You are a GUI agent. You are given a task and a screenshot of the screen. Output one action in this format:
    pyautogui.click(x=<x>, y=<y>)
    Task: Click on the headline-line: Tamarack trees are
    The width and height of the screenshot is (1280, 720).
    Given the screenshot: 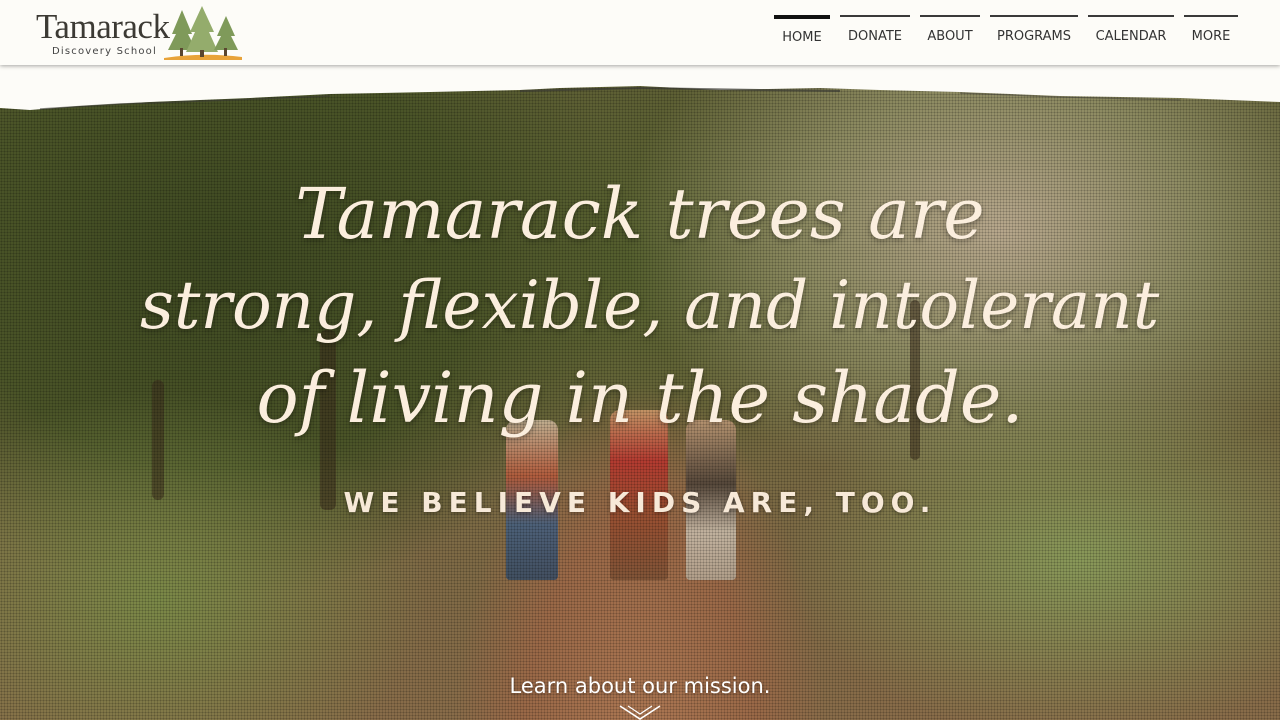 What is the action you would take?
    pyautogui.click(x=640, y=214)
    